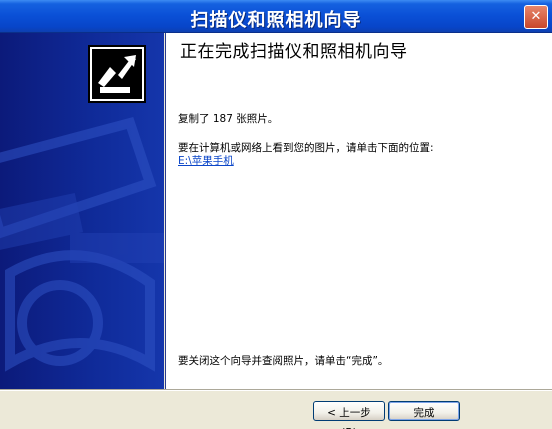 The image size is (552, 429). Describe the element at coordinates (424, 411) in the screenshot. I see `finish-button: 完成` at that location.